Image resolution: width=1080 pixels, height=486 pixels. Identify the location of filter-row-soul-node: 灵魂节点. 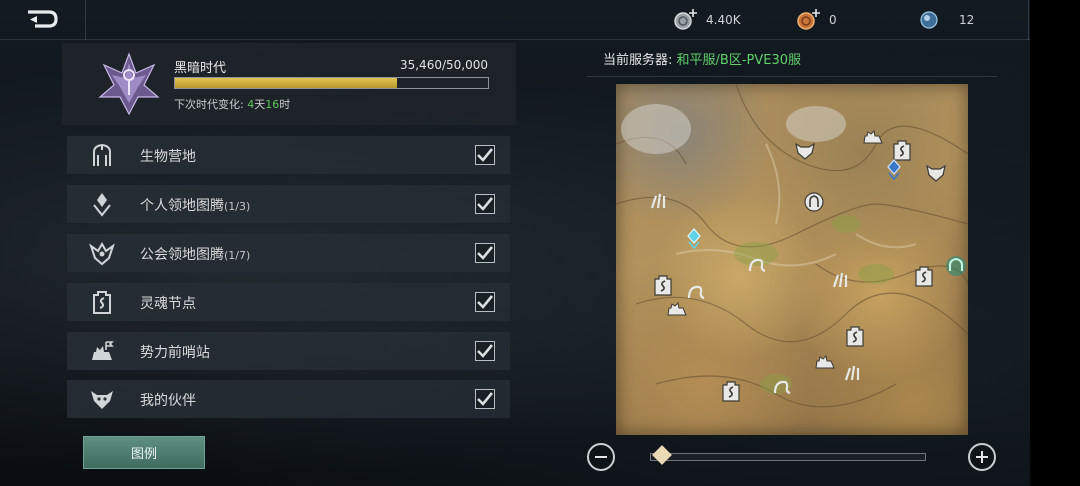
(288, 302).